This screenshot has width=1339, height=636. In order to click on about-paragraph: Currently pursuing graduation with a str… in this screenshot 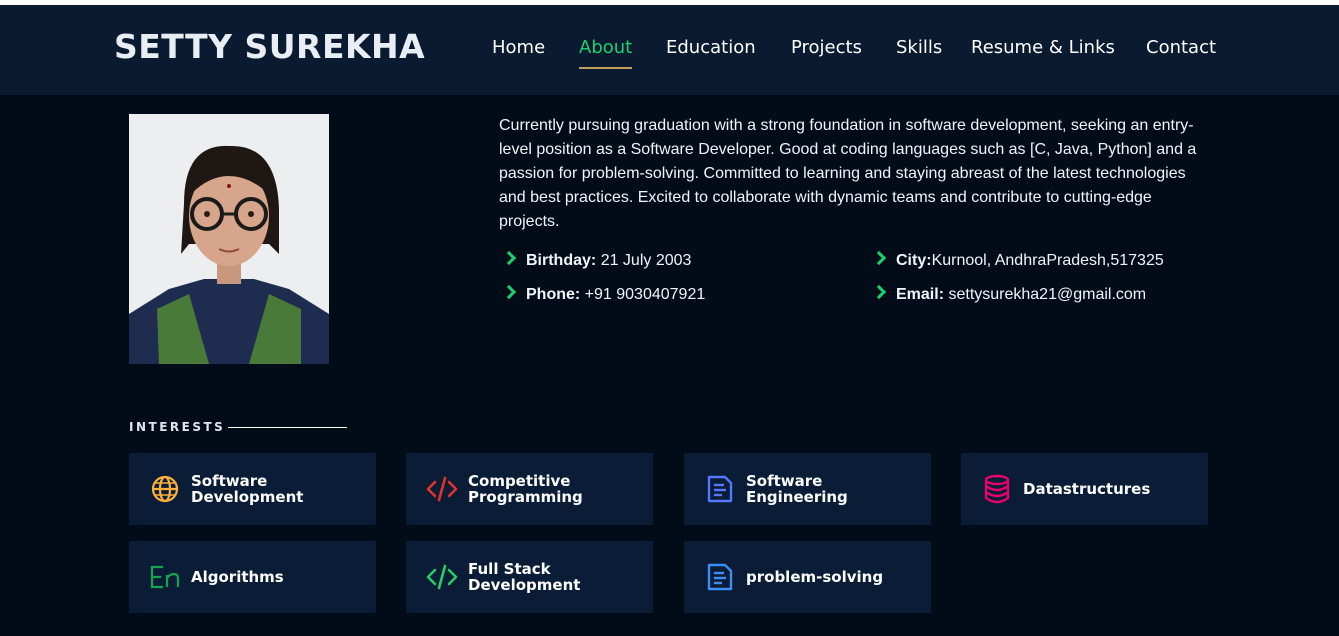, I will do `click(848, 173)`.